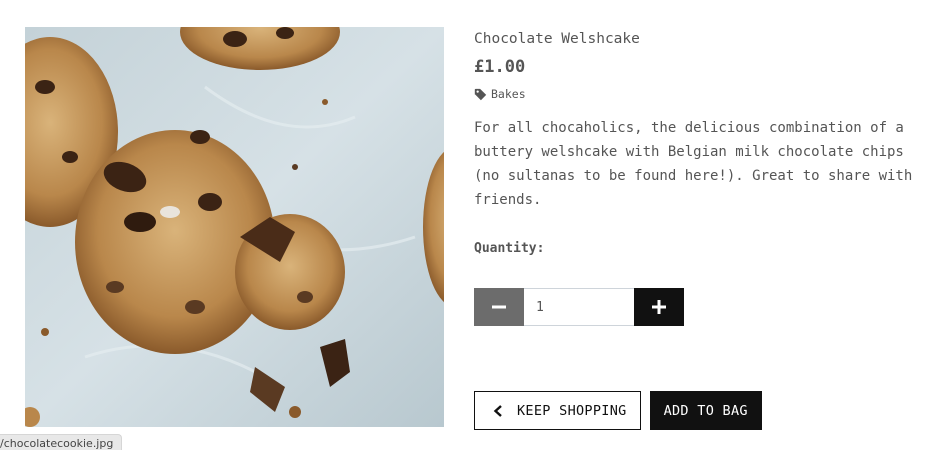 The width and height of the screenshot is (946, 451). I want to click on add-to-bag-label: ADD TO BAG, so click(705, 410).